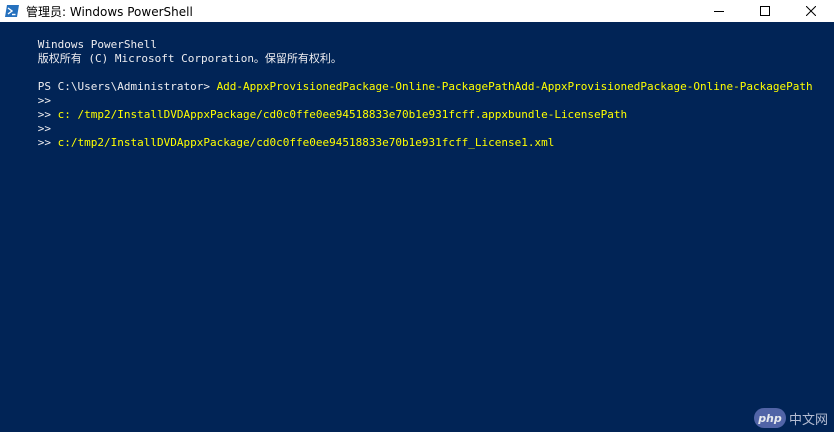 This screenshot has width=834, height=432. I want to click on php-logo: php, so click(769, 418).